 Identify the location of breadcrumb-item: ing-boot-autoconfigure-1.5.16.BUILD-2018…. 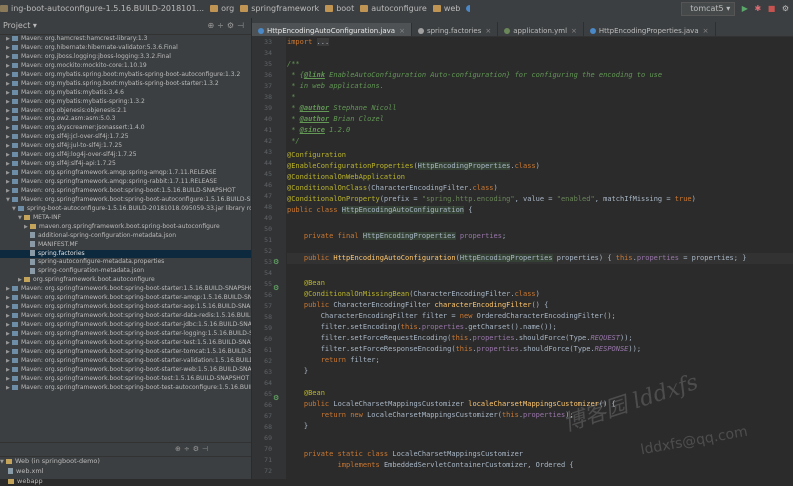
(102, 9).